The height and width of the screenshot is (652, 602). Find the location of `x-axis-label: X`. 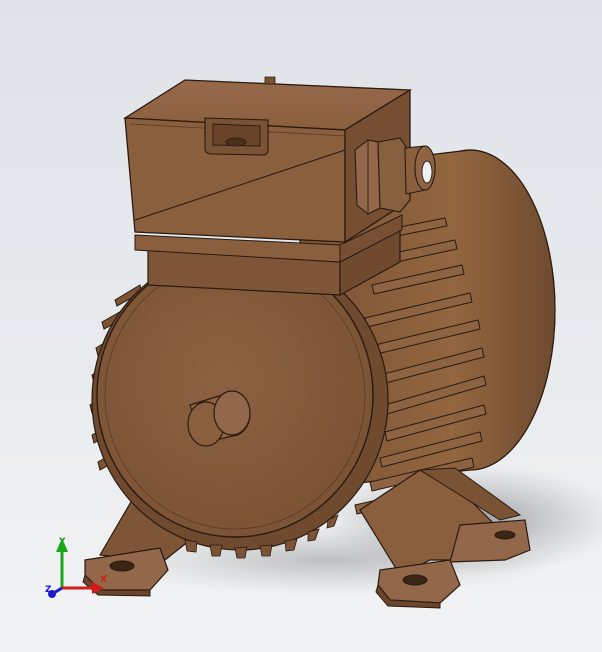

x-axis-label: X is located at coordinates (103, 580).